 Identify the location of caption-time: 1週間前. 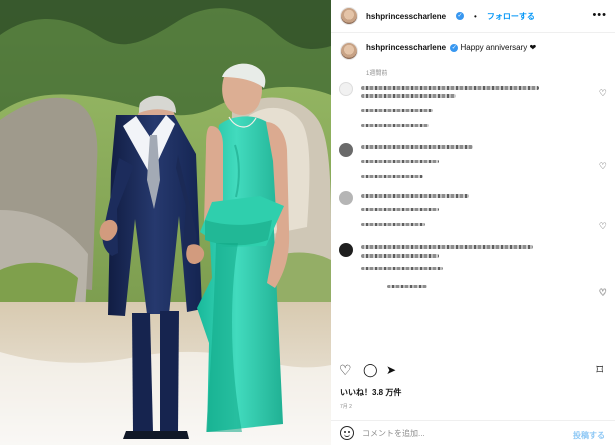
(377, 74).